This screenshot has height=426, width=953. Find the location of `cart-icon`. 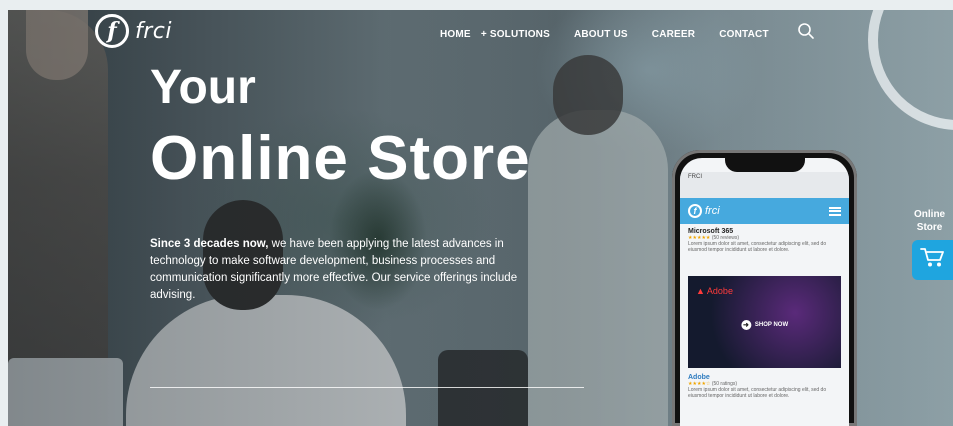

cart-icon is located at coordinates (932, 260).